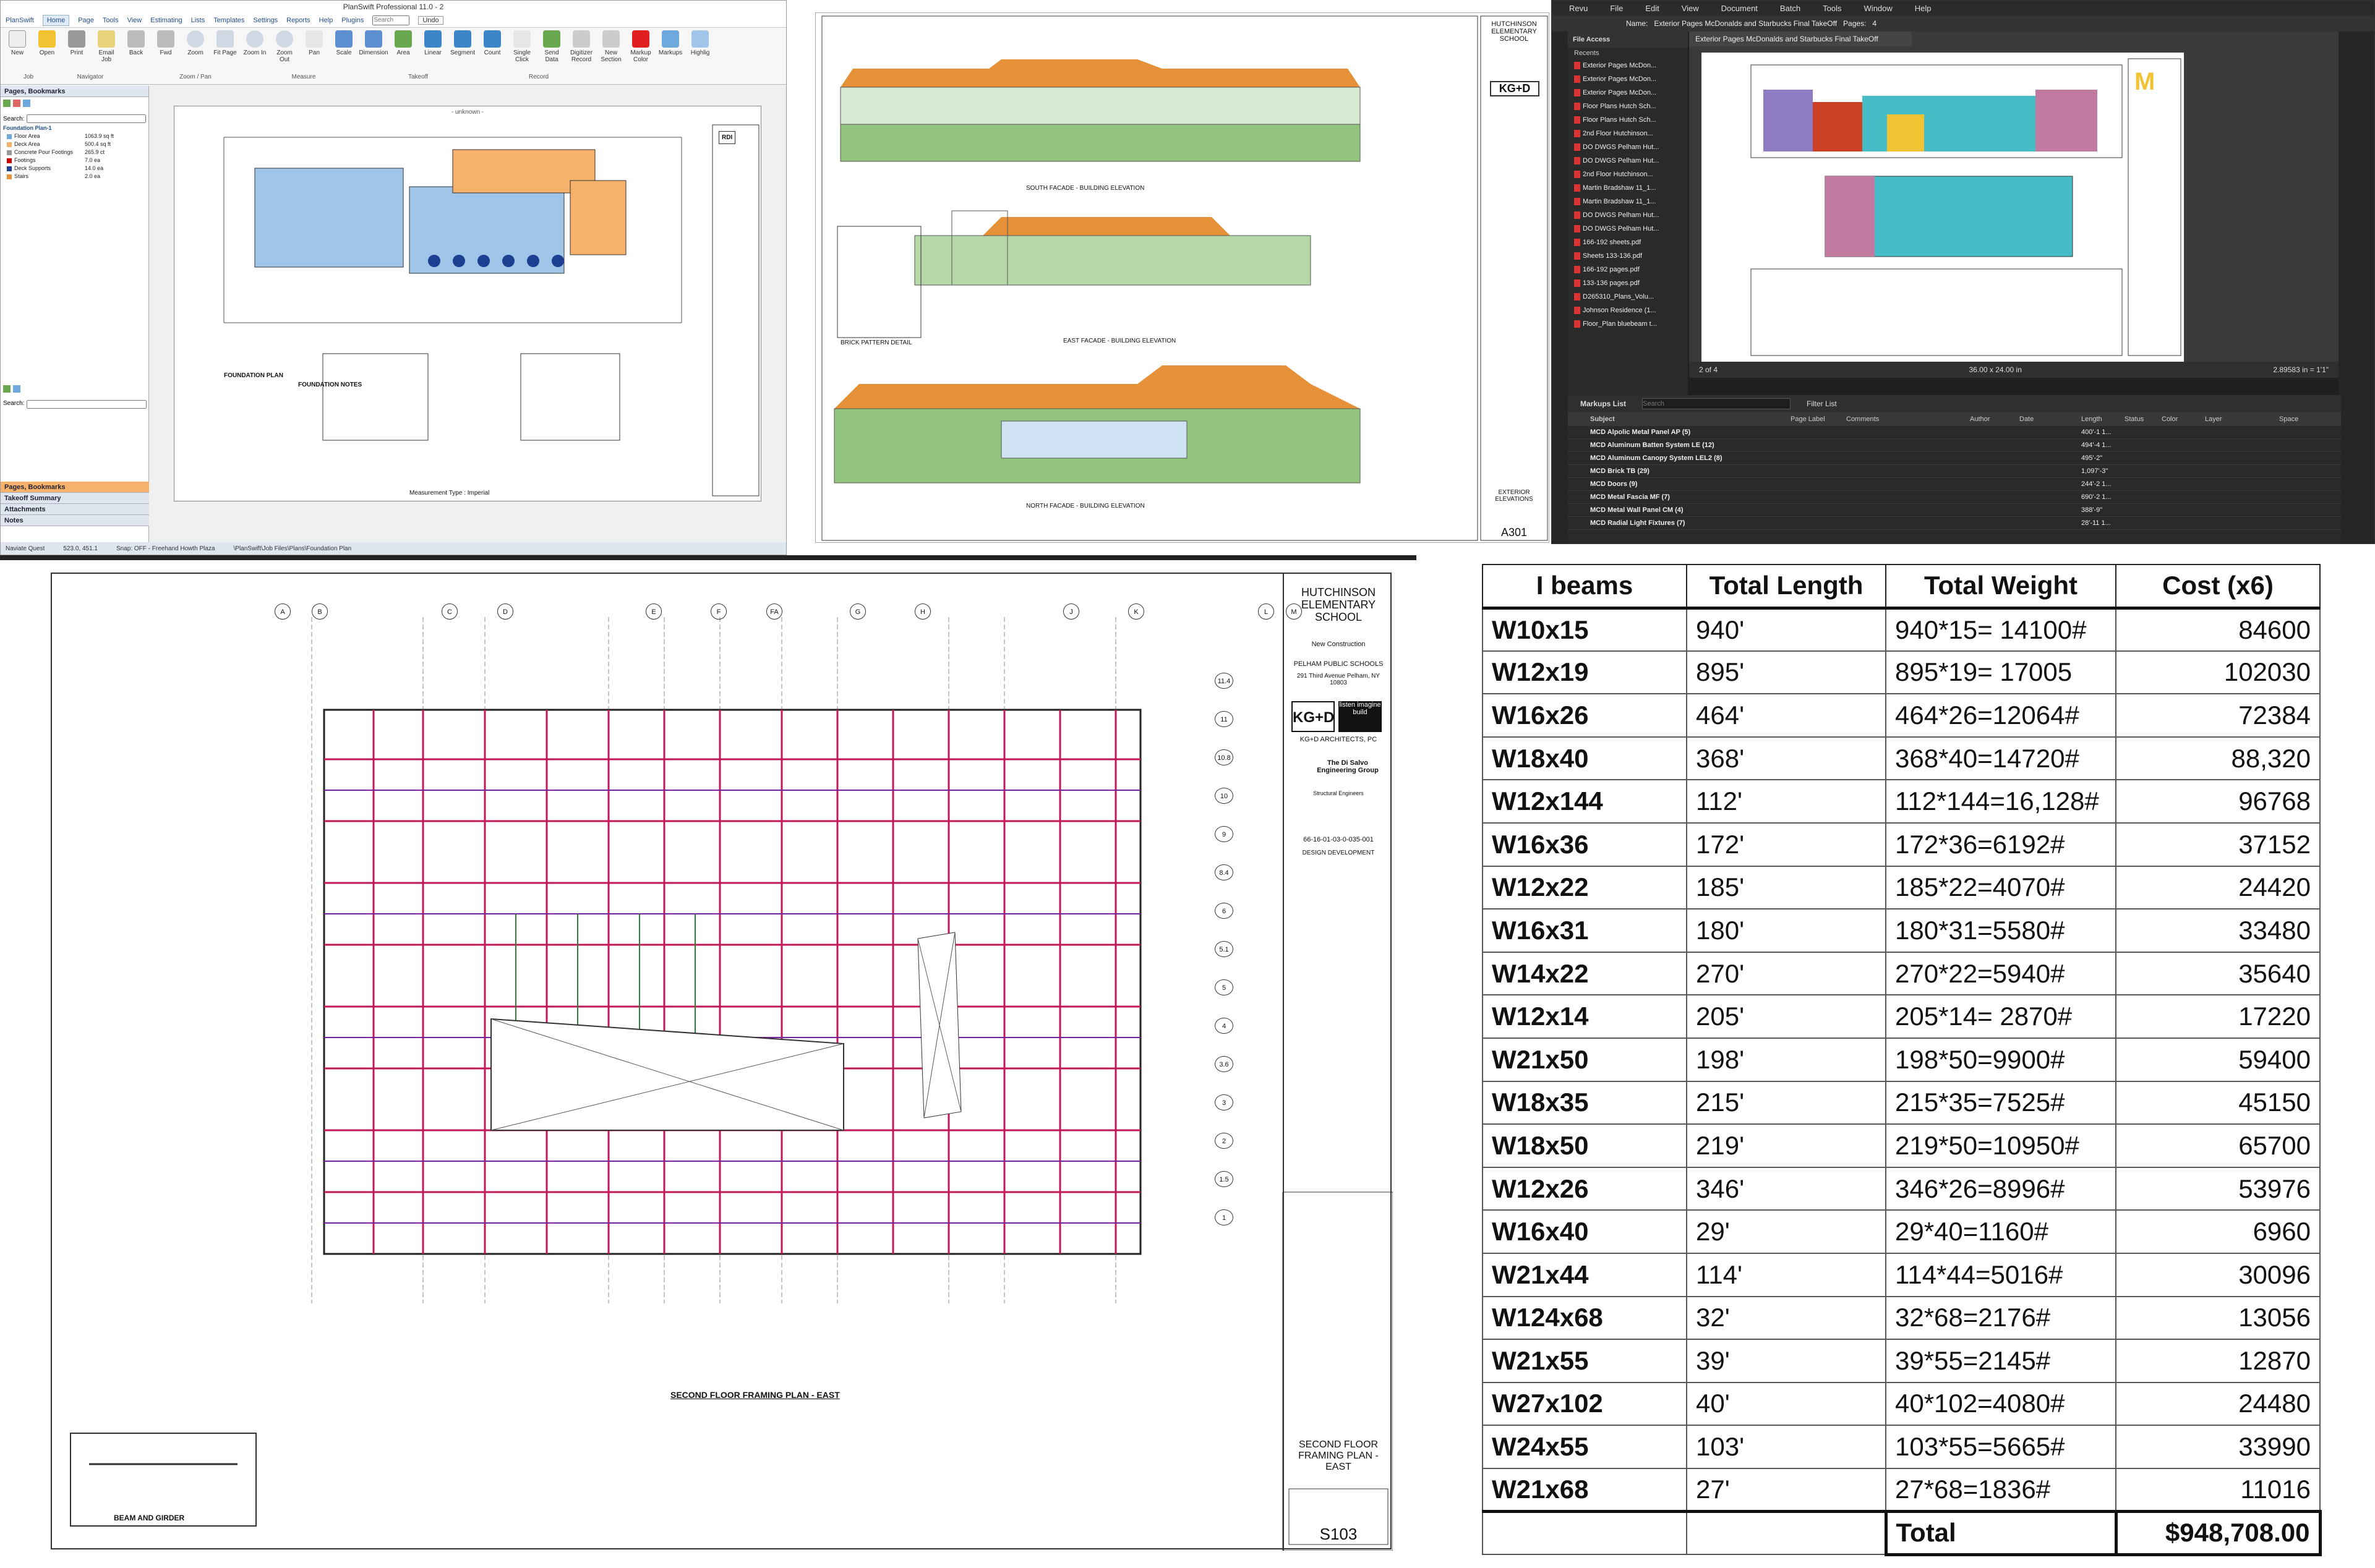 The width and height of the screenshot is (2375, 1568). What do you see at coordinates (56, 20) in the screenshot?
I see `menu-home: Home` at bounding box center [56, 20].